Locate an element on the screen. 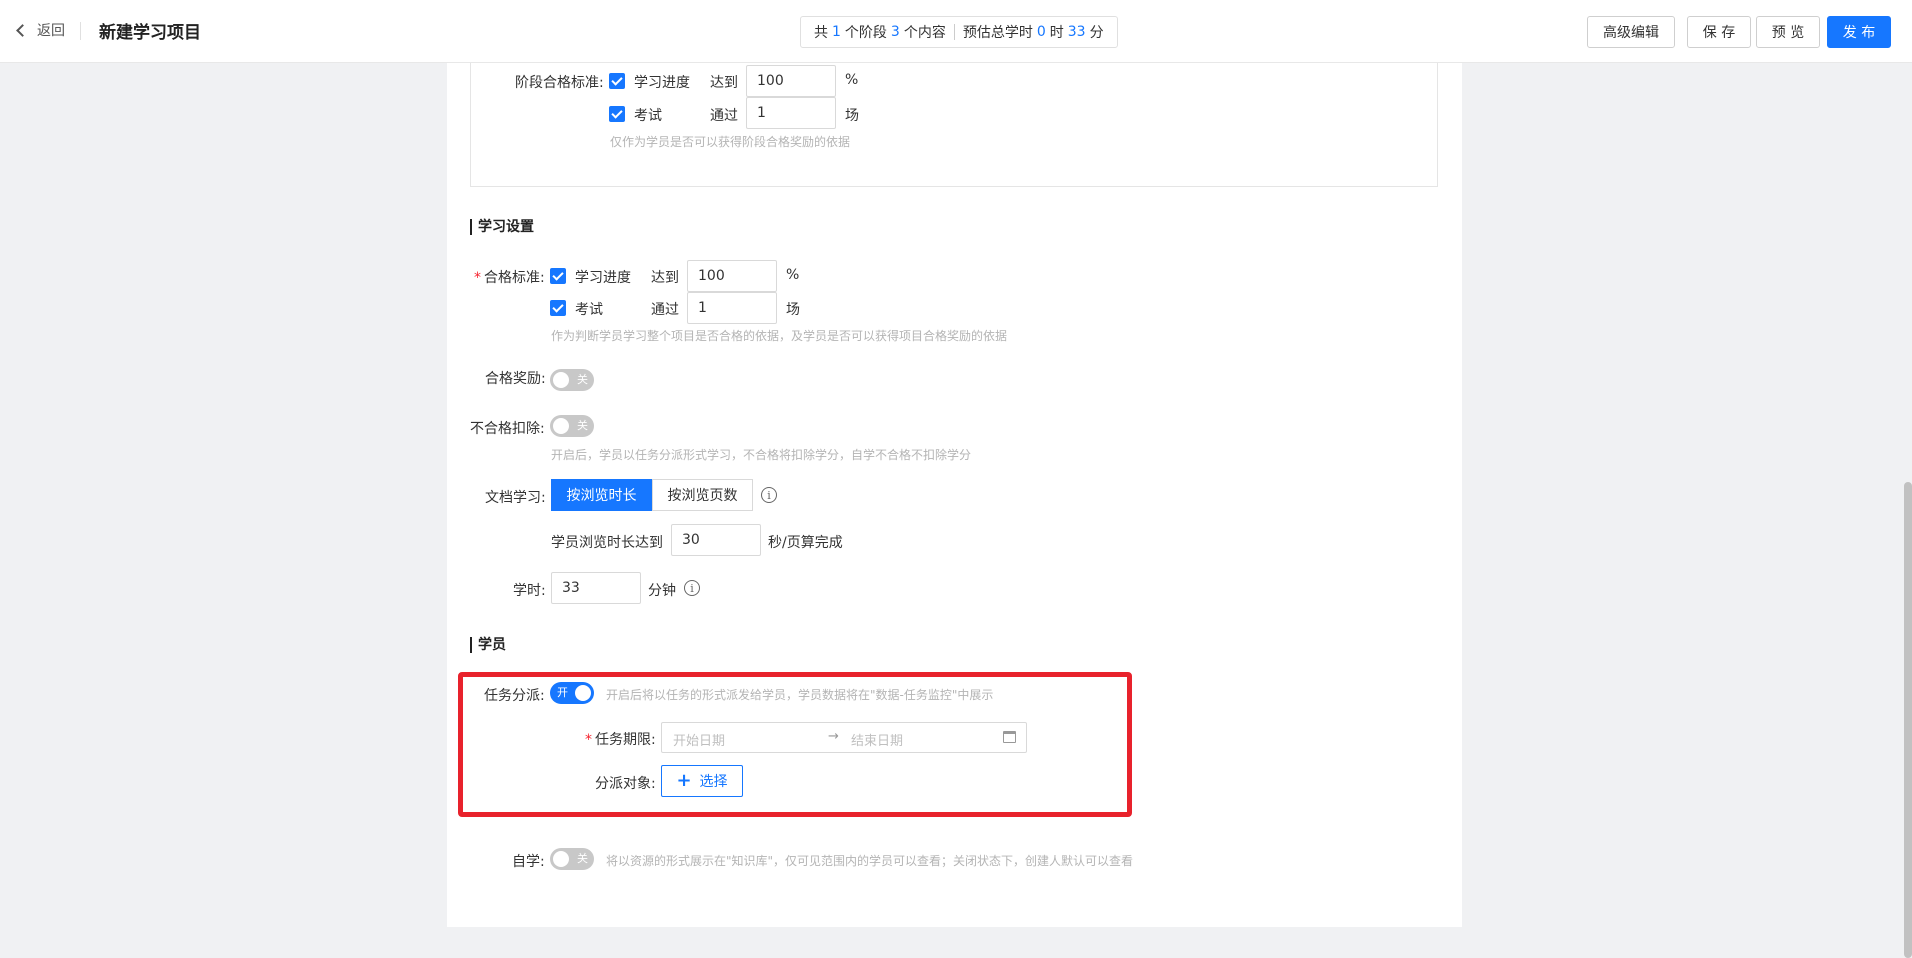 The image size is (1912, 958). back-label: 返回 is located at coordinates (51, 31).